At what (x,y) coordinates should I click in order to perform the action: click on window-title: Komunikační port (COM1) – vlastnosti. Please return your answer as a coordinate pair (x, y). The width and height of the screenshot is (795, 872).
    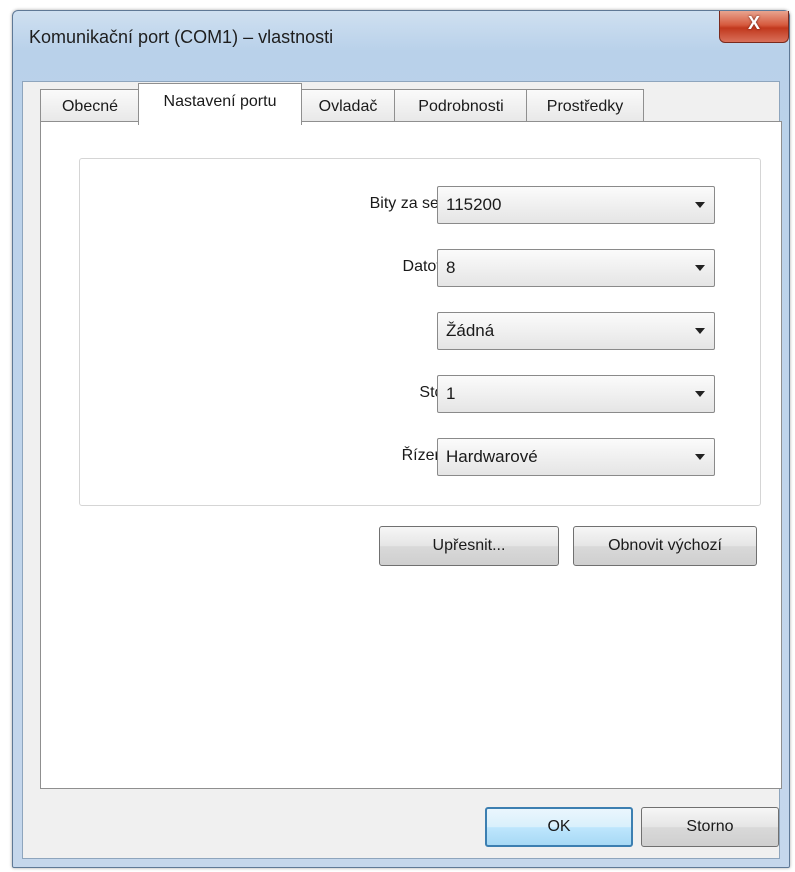
    Looking at the image, I should click on (181, 37).